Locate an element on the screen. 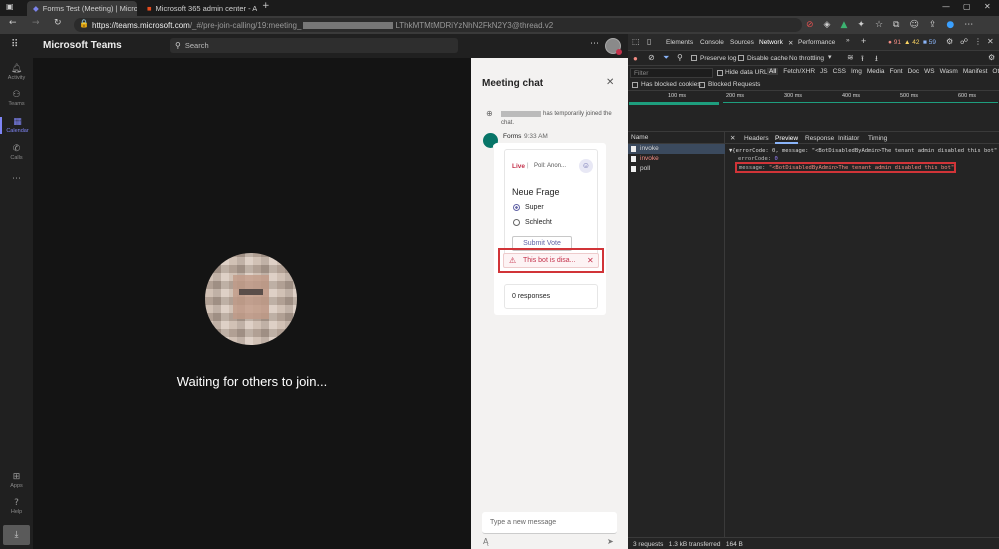 This screenshot has height=549, width=999. back-icon: ← is located at coordinates (13, 23).